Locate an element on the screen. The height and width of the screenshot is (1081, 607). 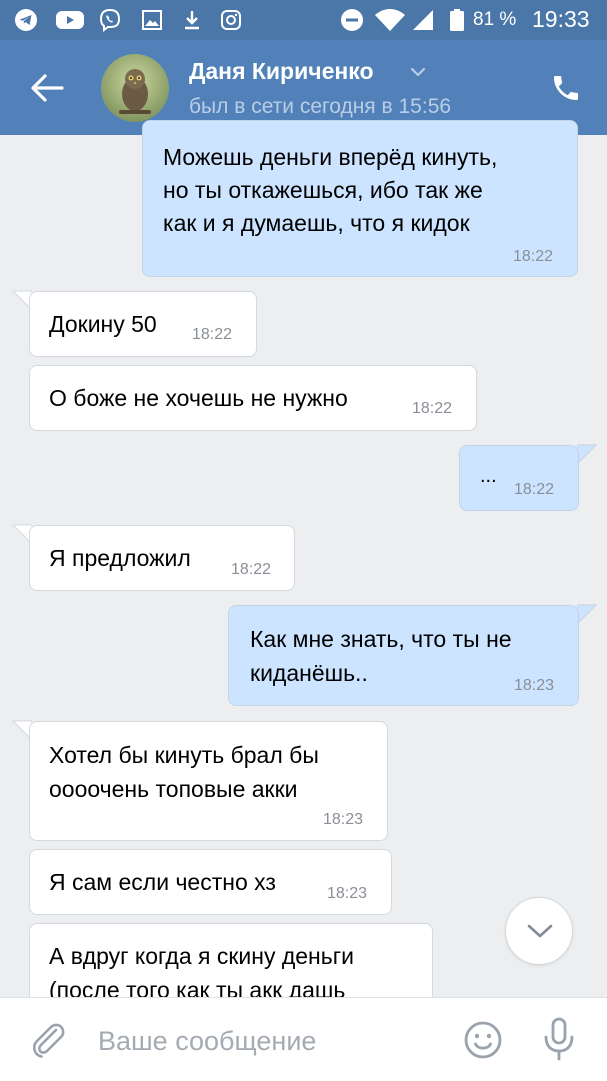
wifi-icon is located at coordinates (390, 20).